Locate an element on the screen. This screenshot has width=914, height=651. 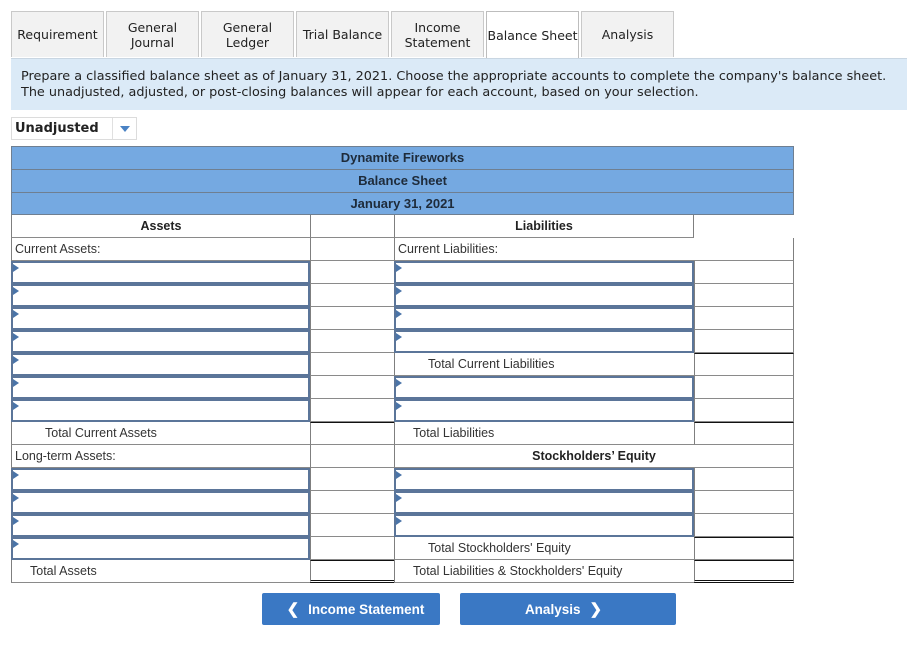
prev-button-label: Income Statement is located at coordinates (366, 609).